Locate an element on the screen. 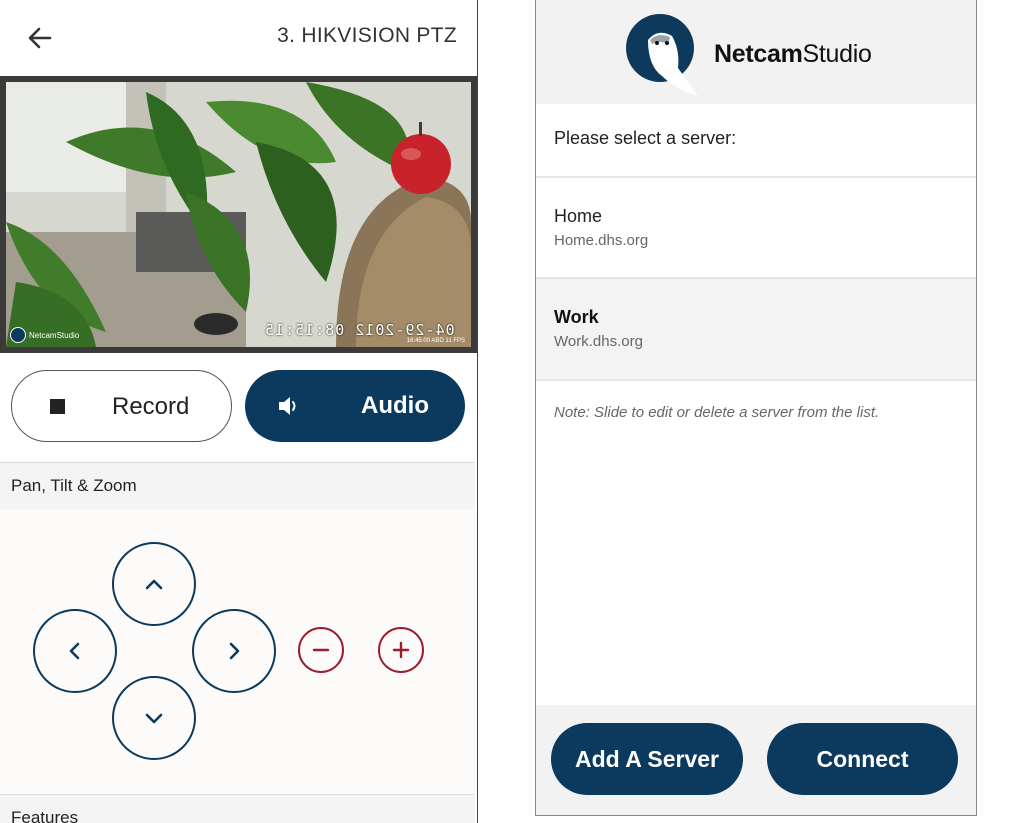 The image size is (1024, 823). ptz-header-label: Pan, Tilt & Zoom is located at coordinates (74, 485).